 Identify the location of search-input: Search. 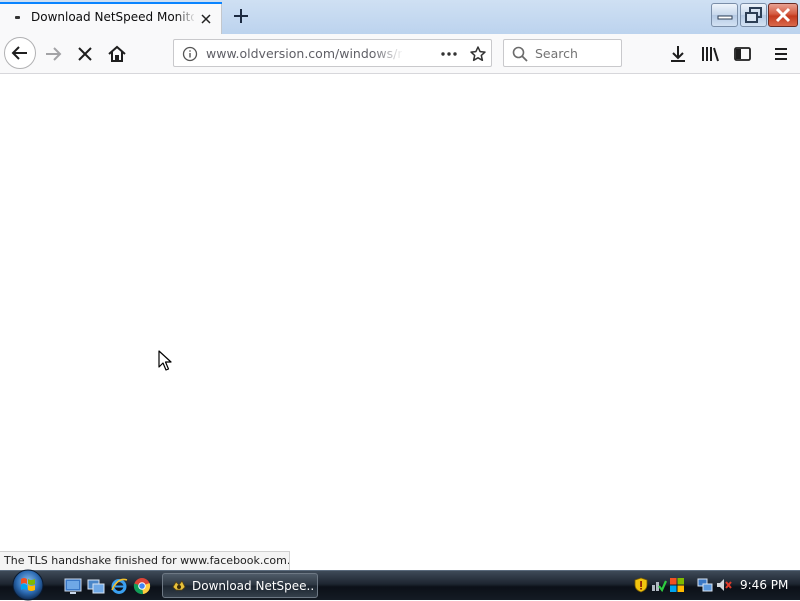
(575, 54).